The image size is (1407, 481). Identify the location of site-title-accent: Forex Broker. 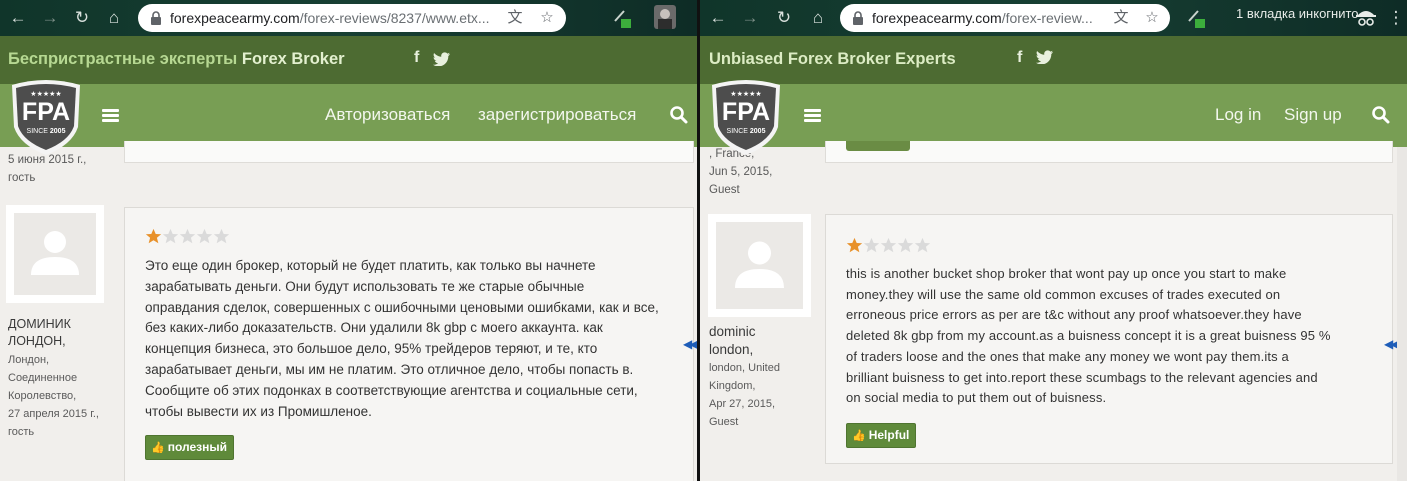
(293, 59).